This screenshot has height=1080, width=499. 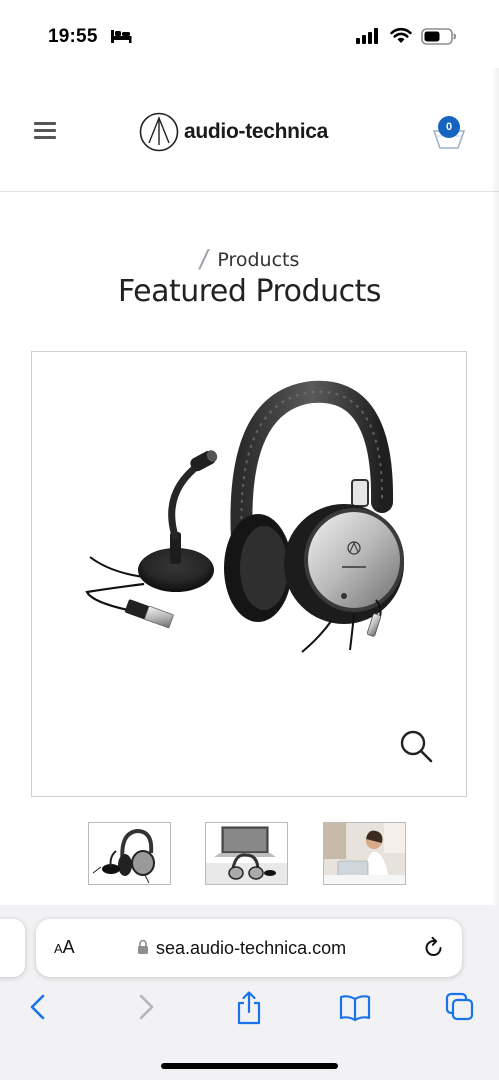 What do you see at coordinates (367, 36) in the screenshot?
I see `cellular-signal-icon` at bounding box center [367, 36].